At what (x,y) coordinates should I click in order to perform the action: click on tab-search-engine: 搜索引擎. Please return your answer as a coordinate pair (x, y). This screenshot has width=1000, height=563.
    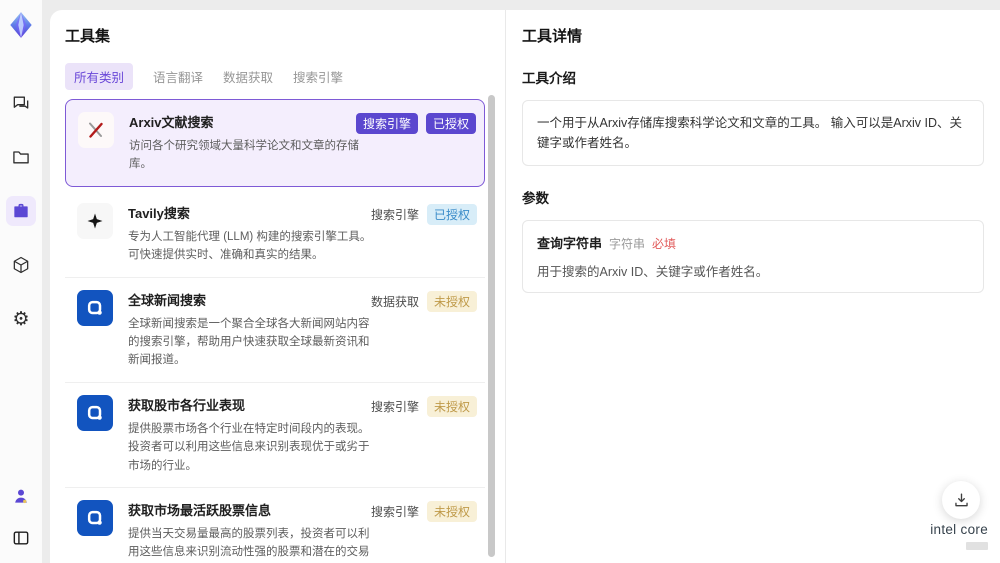
    Looking at the image, I should click on (318, 76).